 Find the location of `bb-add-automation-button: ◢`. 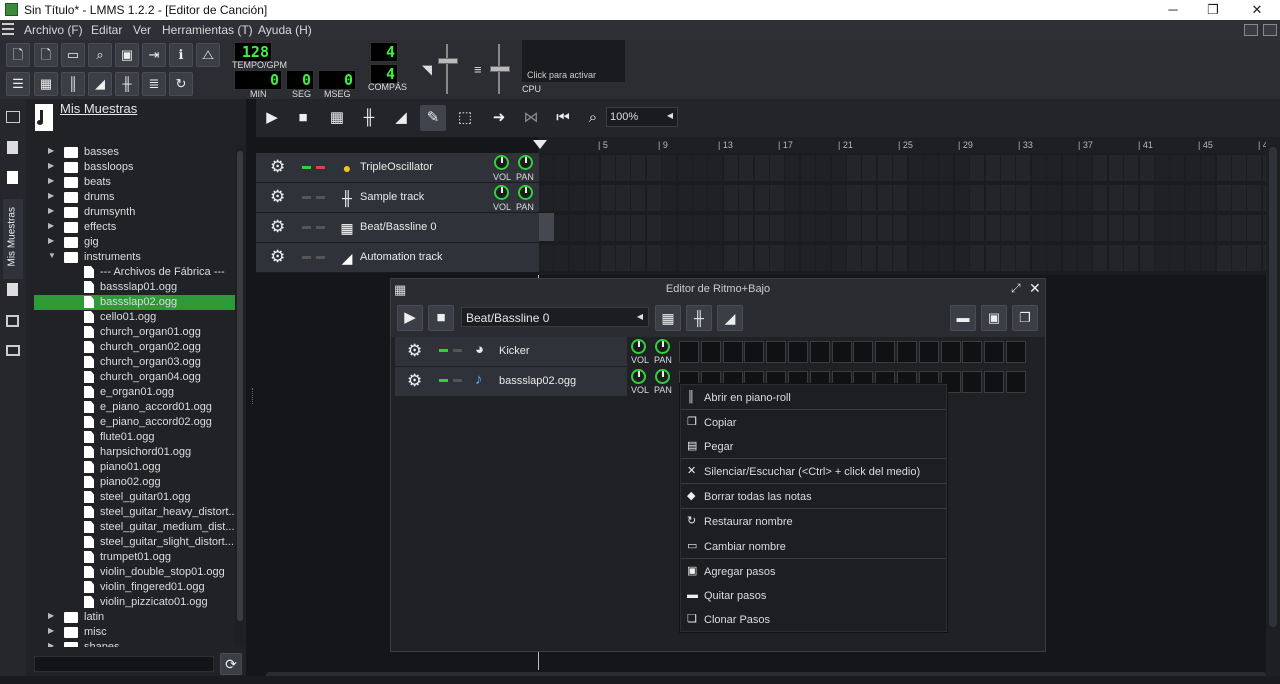

bb-add-automation-button: ◢ is located at coordinates (730, 318).